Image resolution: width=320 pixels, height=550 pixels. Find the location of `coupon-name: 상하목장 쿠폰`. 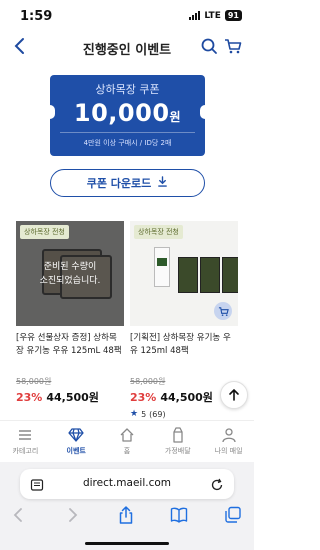

coupon-name: 상하목장 쿠폰 is located at coordinates (127, 89).